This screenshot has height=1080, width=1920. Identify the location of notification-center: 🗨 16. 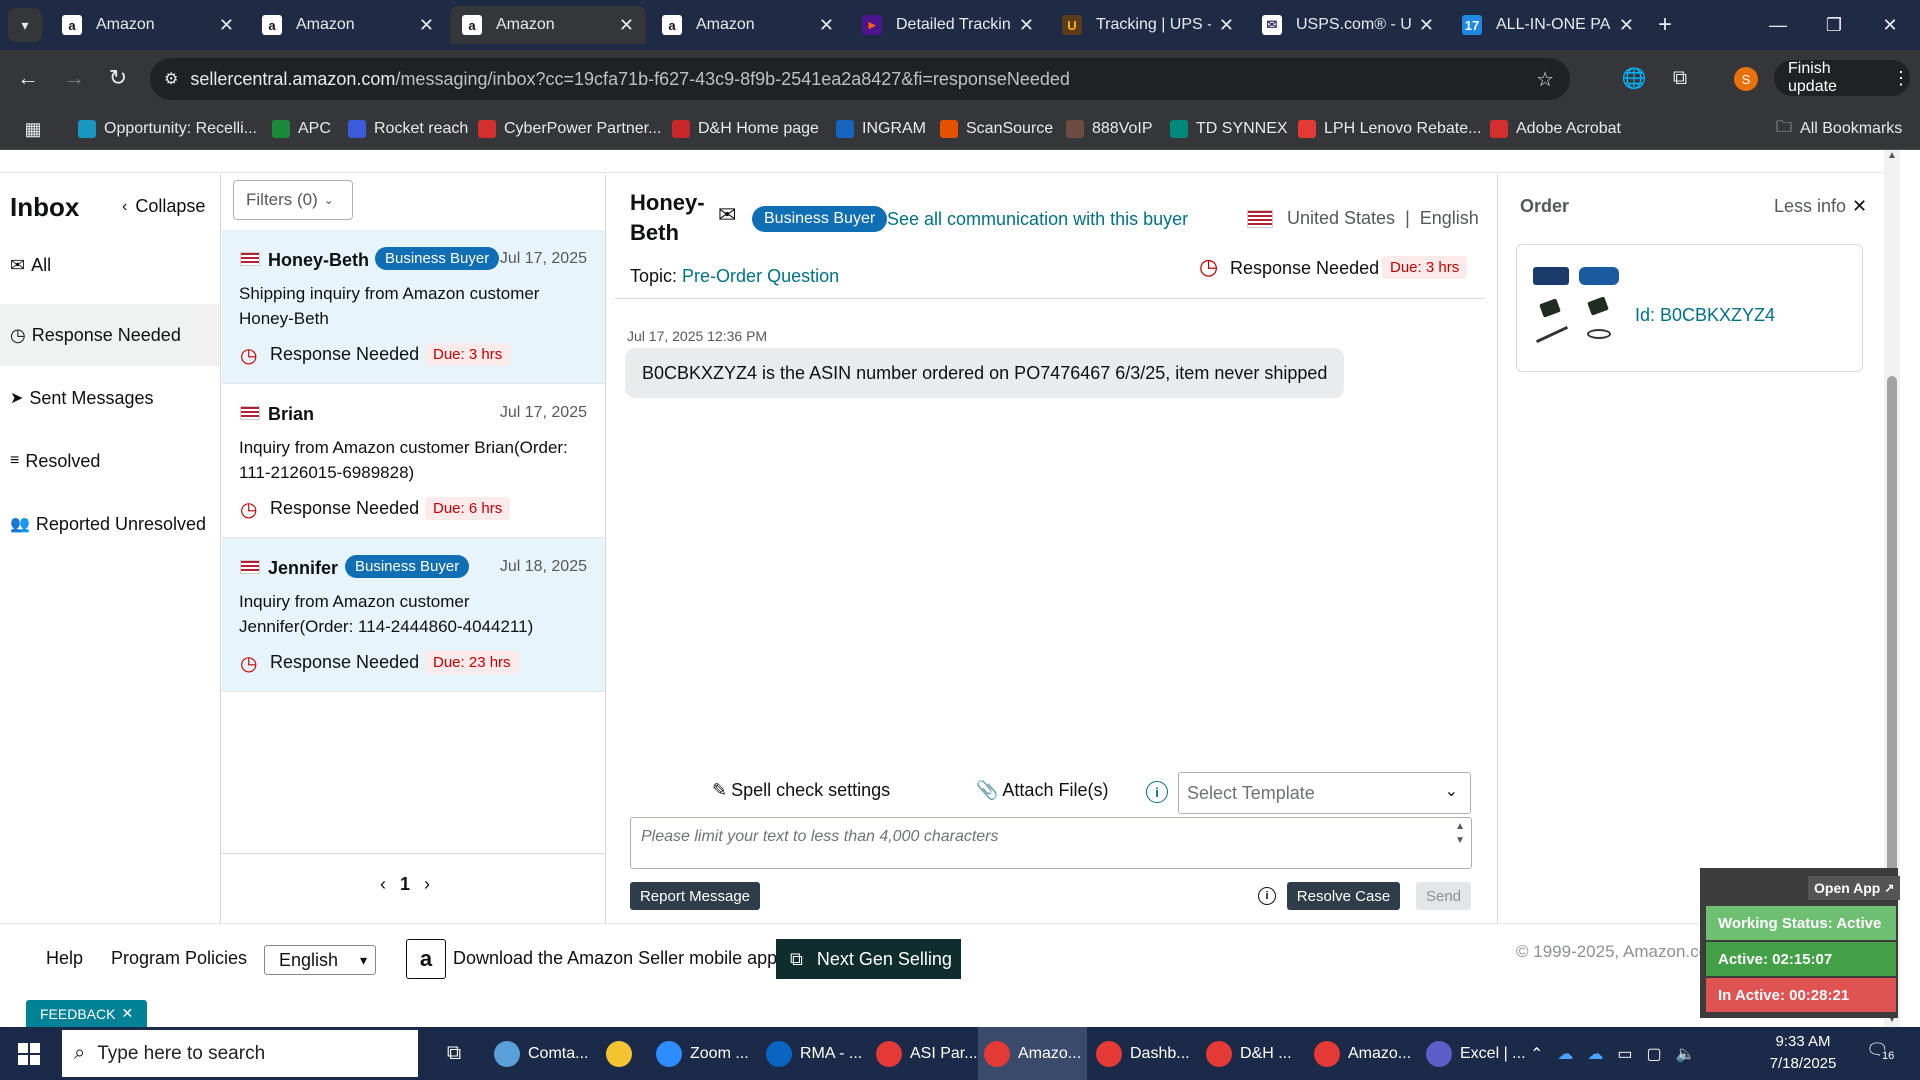
(1881, 1051).